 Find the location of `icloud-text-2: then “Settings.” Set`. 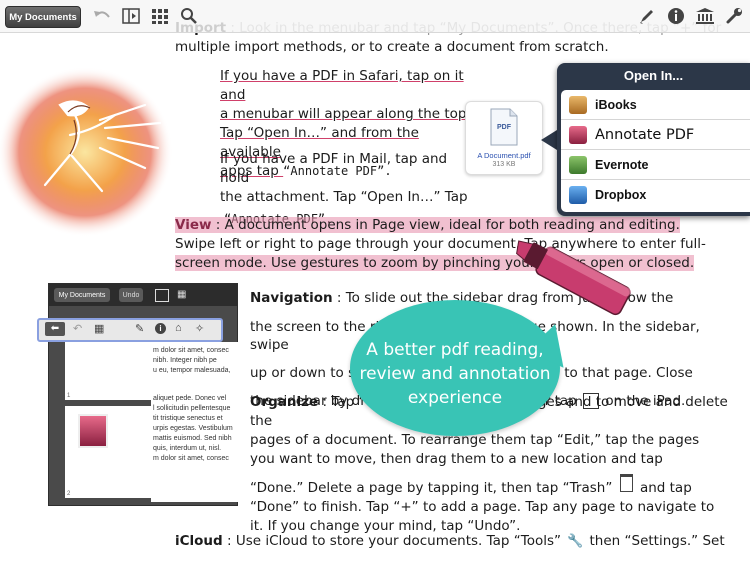

icloud-text-2: then “Settings.” Set is located at coordinates (657, 541).